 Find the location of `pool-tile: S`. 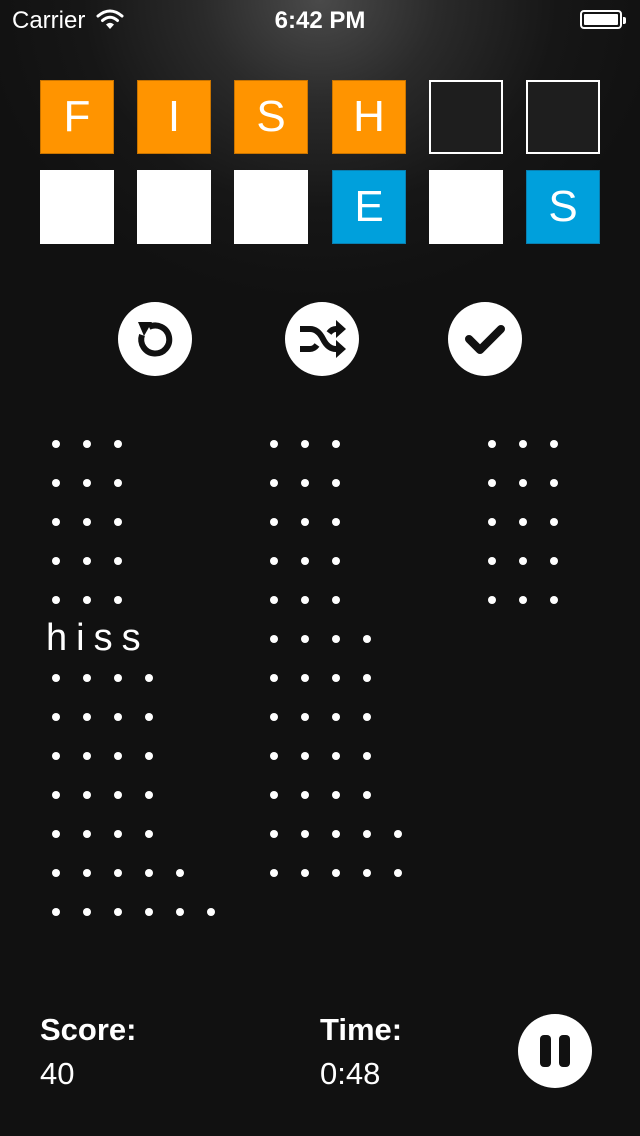

pool-tile: S is located at coordinates (563, 207).